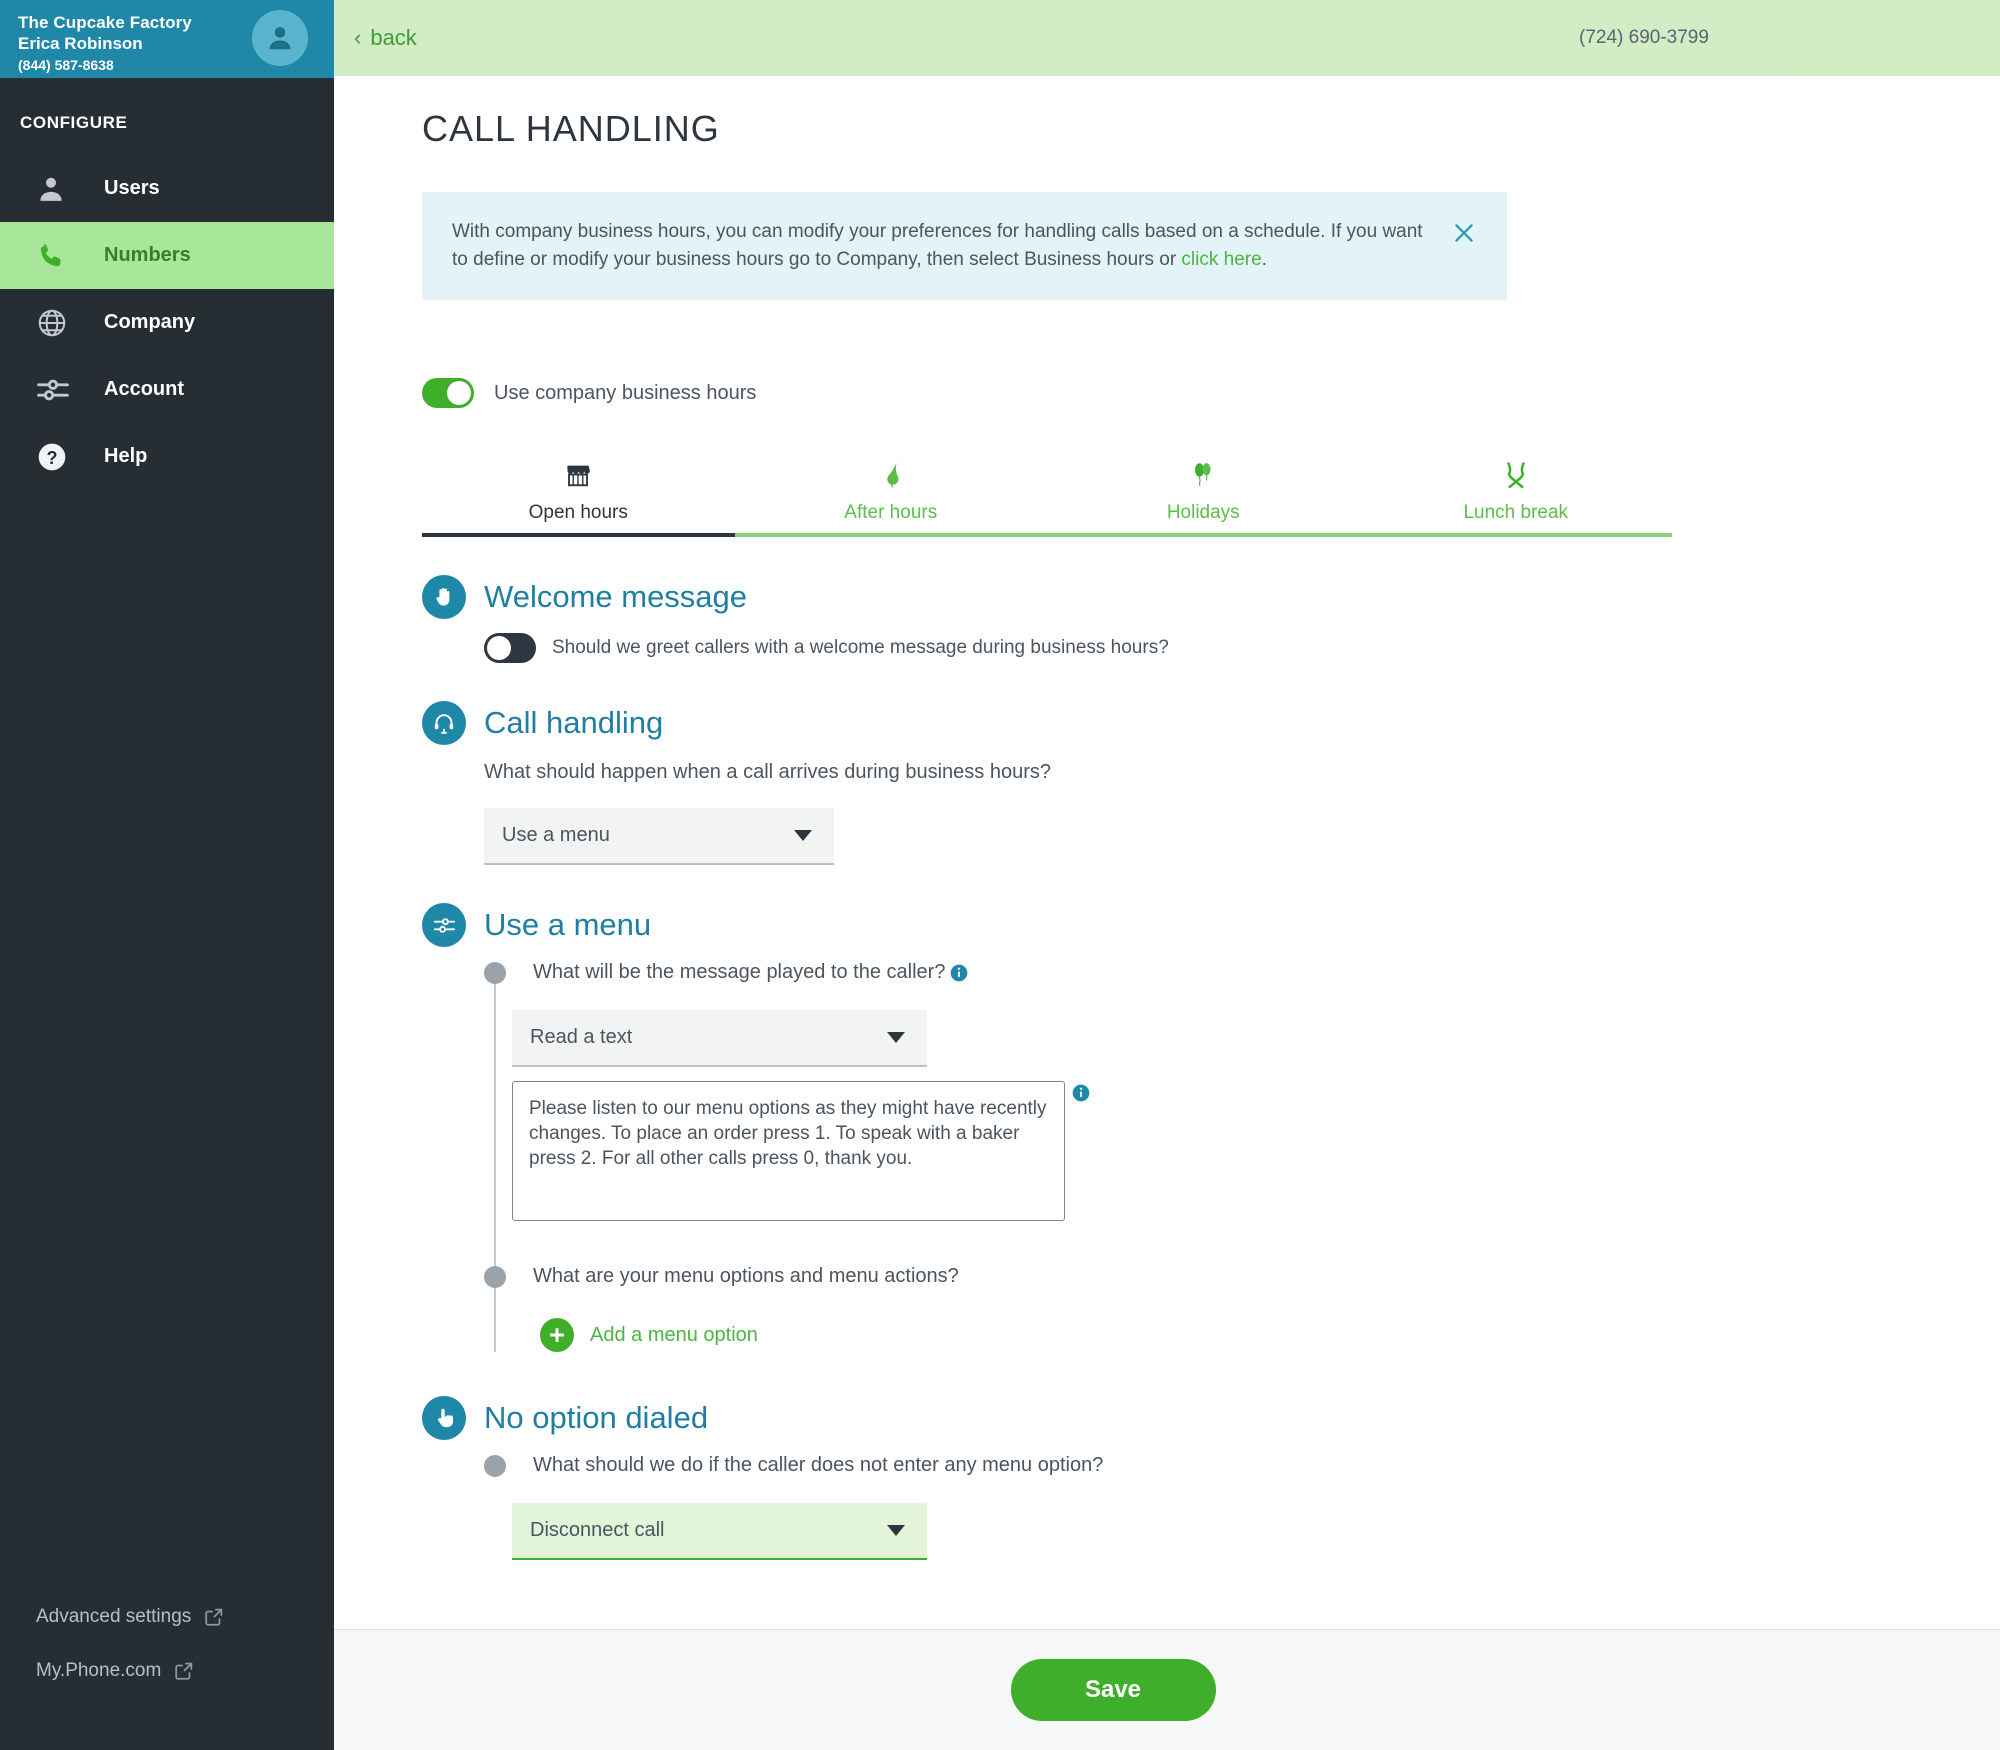 This screenshot has width=2000, height=1750. Describe the element at coordinates (1211, 925) in the screenshot. I see `use-a-menu-header: Use a menu` at that location.